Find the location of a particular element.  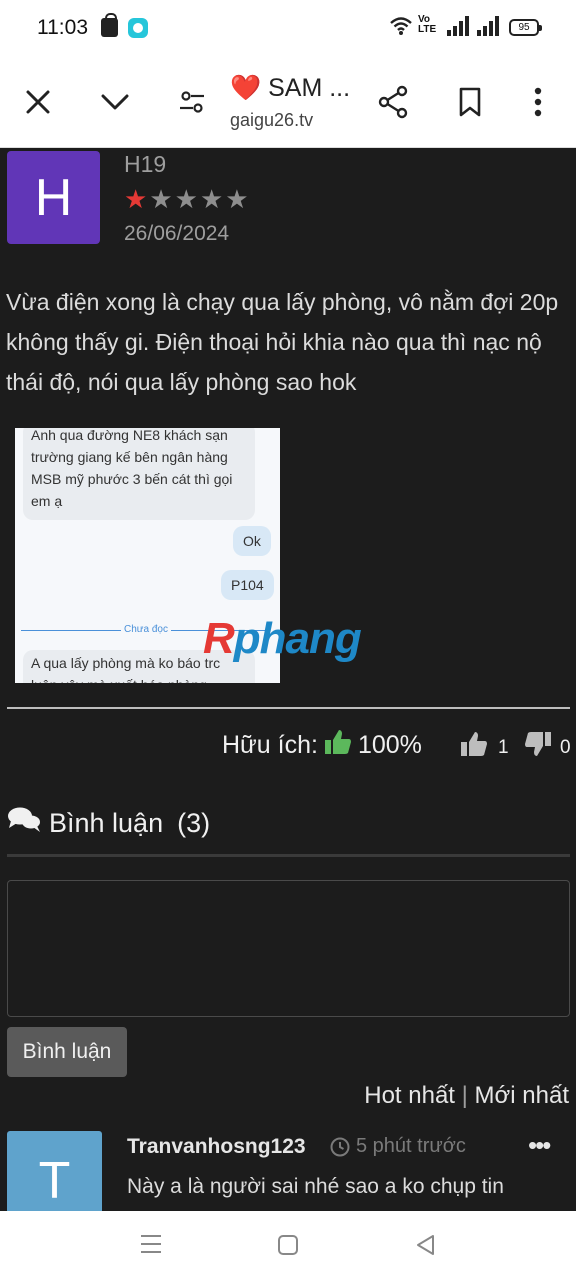

sort-hot-link: Hot nhất is located at coordinates (409, 1095).